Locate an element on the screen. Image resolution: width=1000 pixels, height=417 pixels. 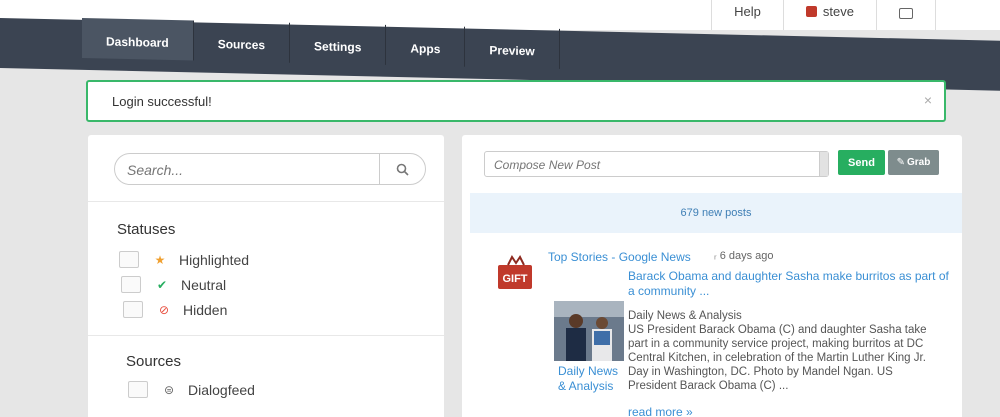
status-option-neutral: ✔ Neutral is located at coordinates (173, 284).